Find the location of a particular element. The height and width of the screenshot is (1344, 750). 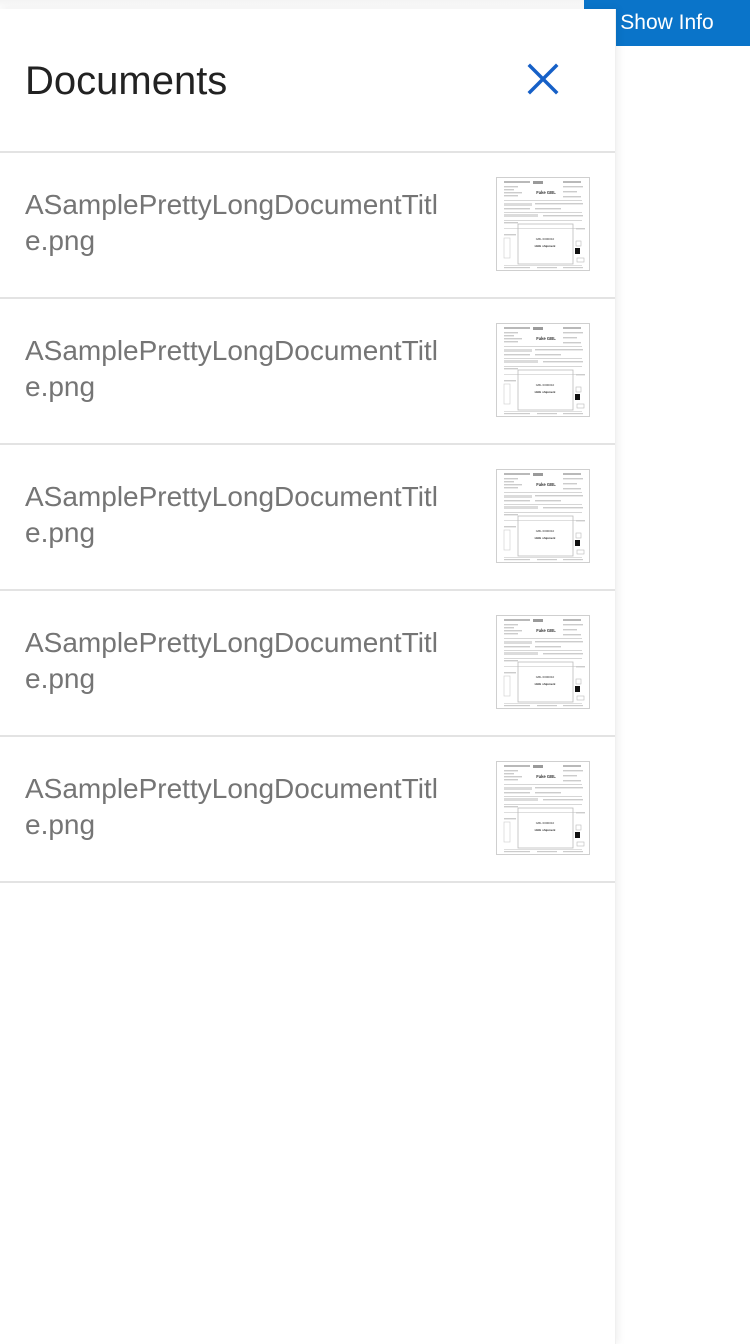

documents-panel-header: Documents is located at coordinates (307, 81).